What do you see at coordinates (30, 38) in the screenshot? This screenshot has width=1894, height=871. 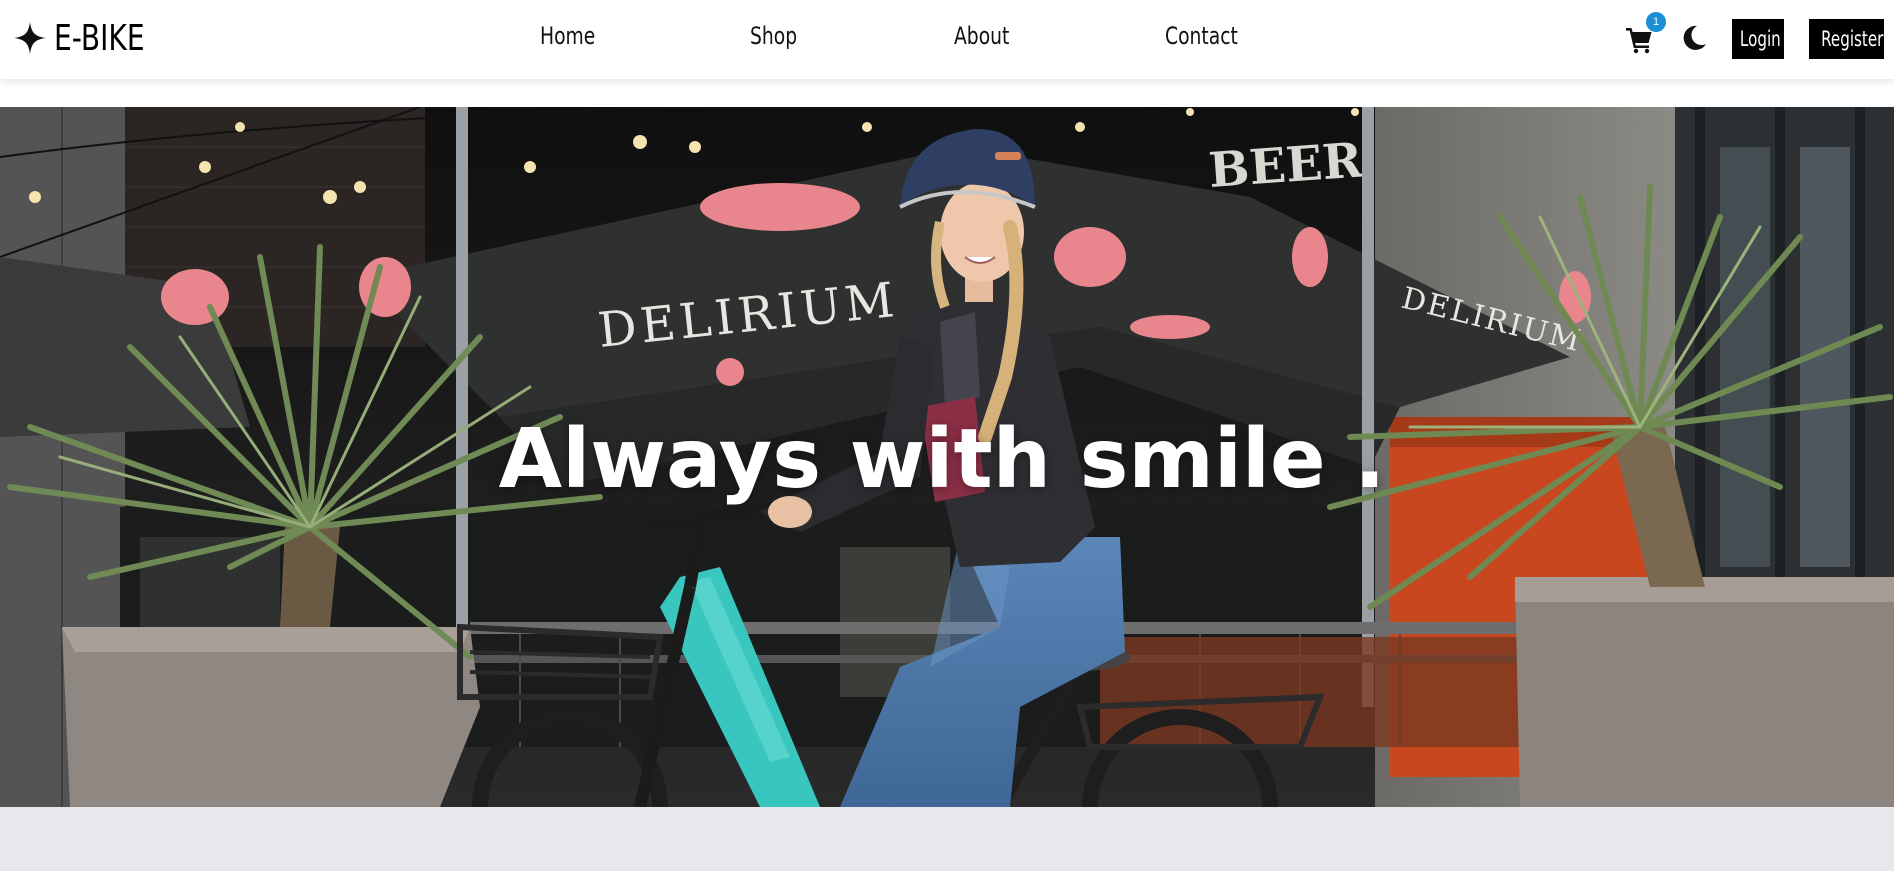 I see `four-point-star-icon` at bounding box center [30, 38].